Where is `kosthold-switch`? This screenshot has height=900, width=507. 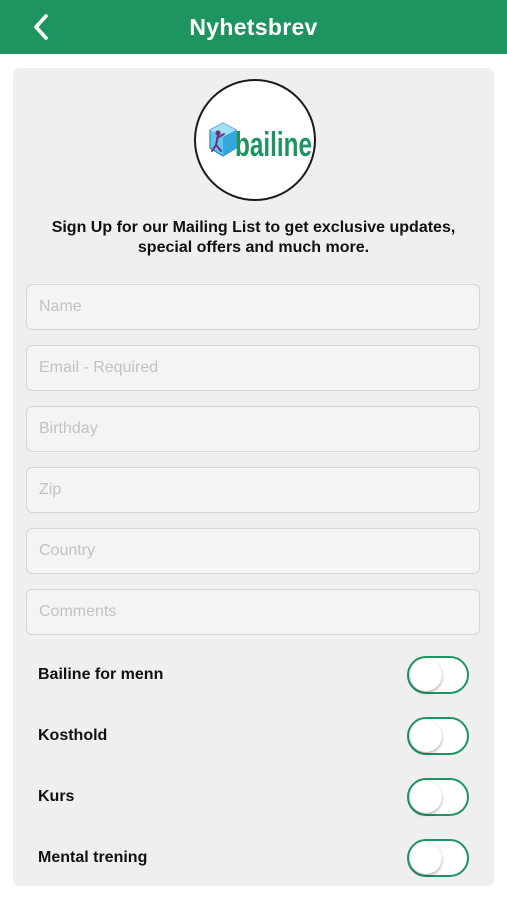
kosthold-switch is located at coordinates (438, 736).